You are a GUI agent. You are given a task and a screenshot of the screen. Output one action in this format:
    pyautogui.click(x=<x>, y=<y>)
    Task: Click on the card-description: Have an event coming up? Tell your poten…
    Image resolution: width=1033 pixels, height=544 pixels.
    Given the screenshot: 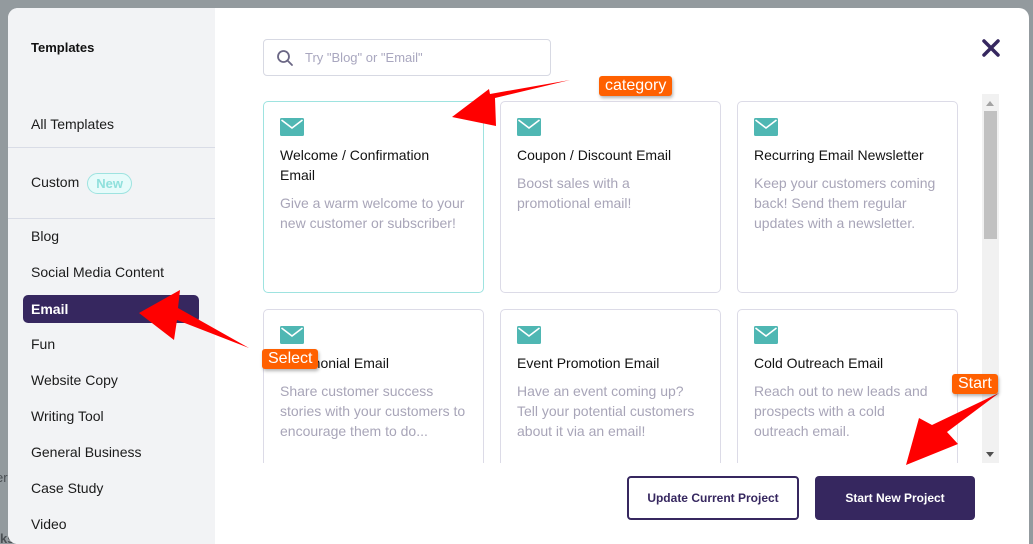 What is the action you would take?
    pyautogui.click(x=606, y=411)
    